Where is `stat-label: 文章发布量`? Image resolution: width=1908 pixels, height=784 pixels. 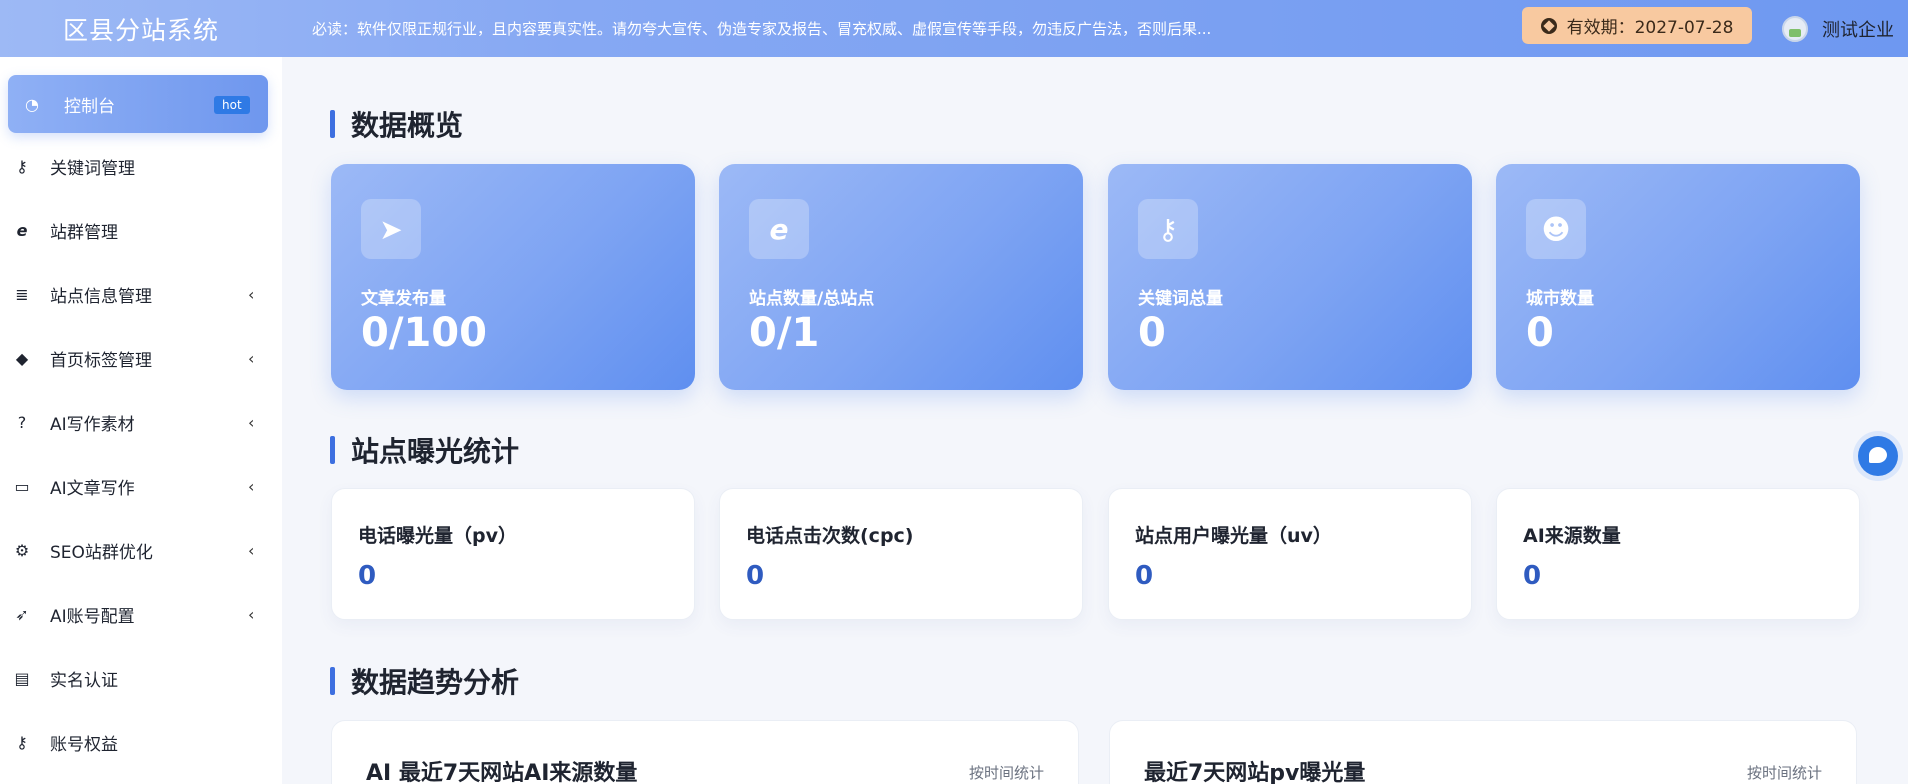
stat-label: 文章发布量 is located at coordinates (403, 299).